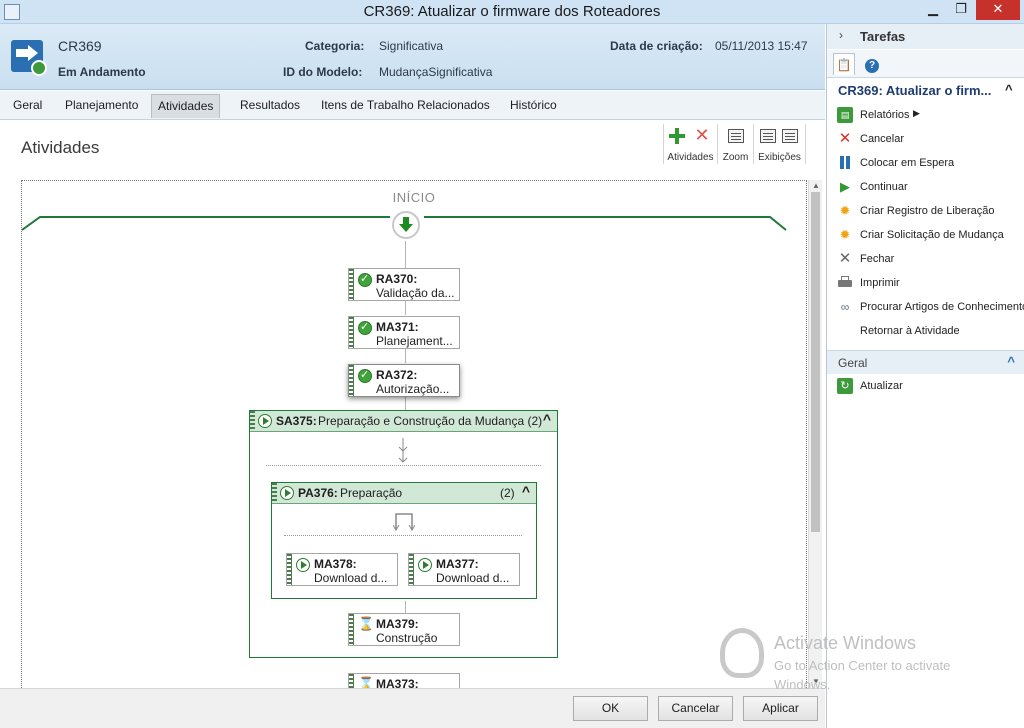  What do you see at coordinates (436, 72) in the screenshot?
I see `modelo-value: MudançaSignificativa` at bounding box center [436, 72].